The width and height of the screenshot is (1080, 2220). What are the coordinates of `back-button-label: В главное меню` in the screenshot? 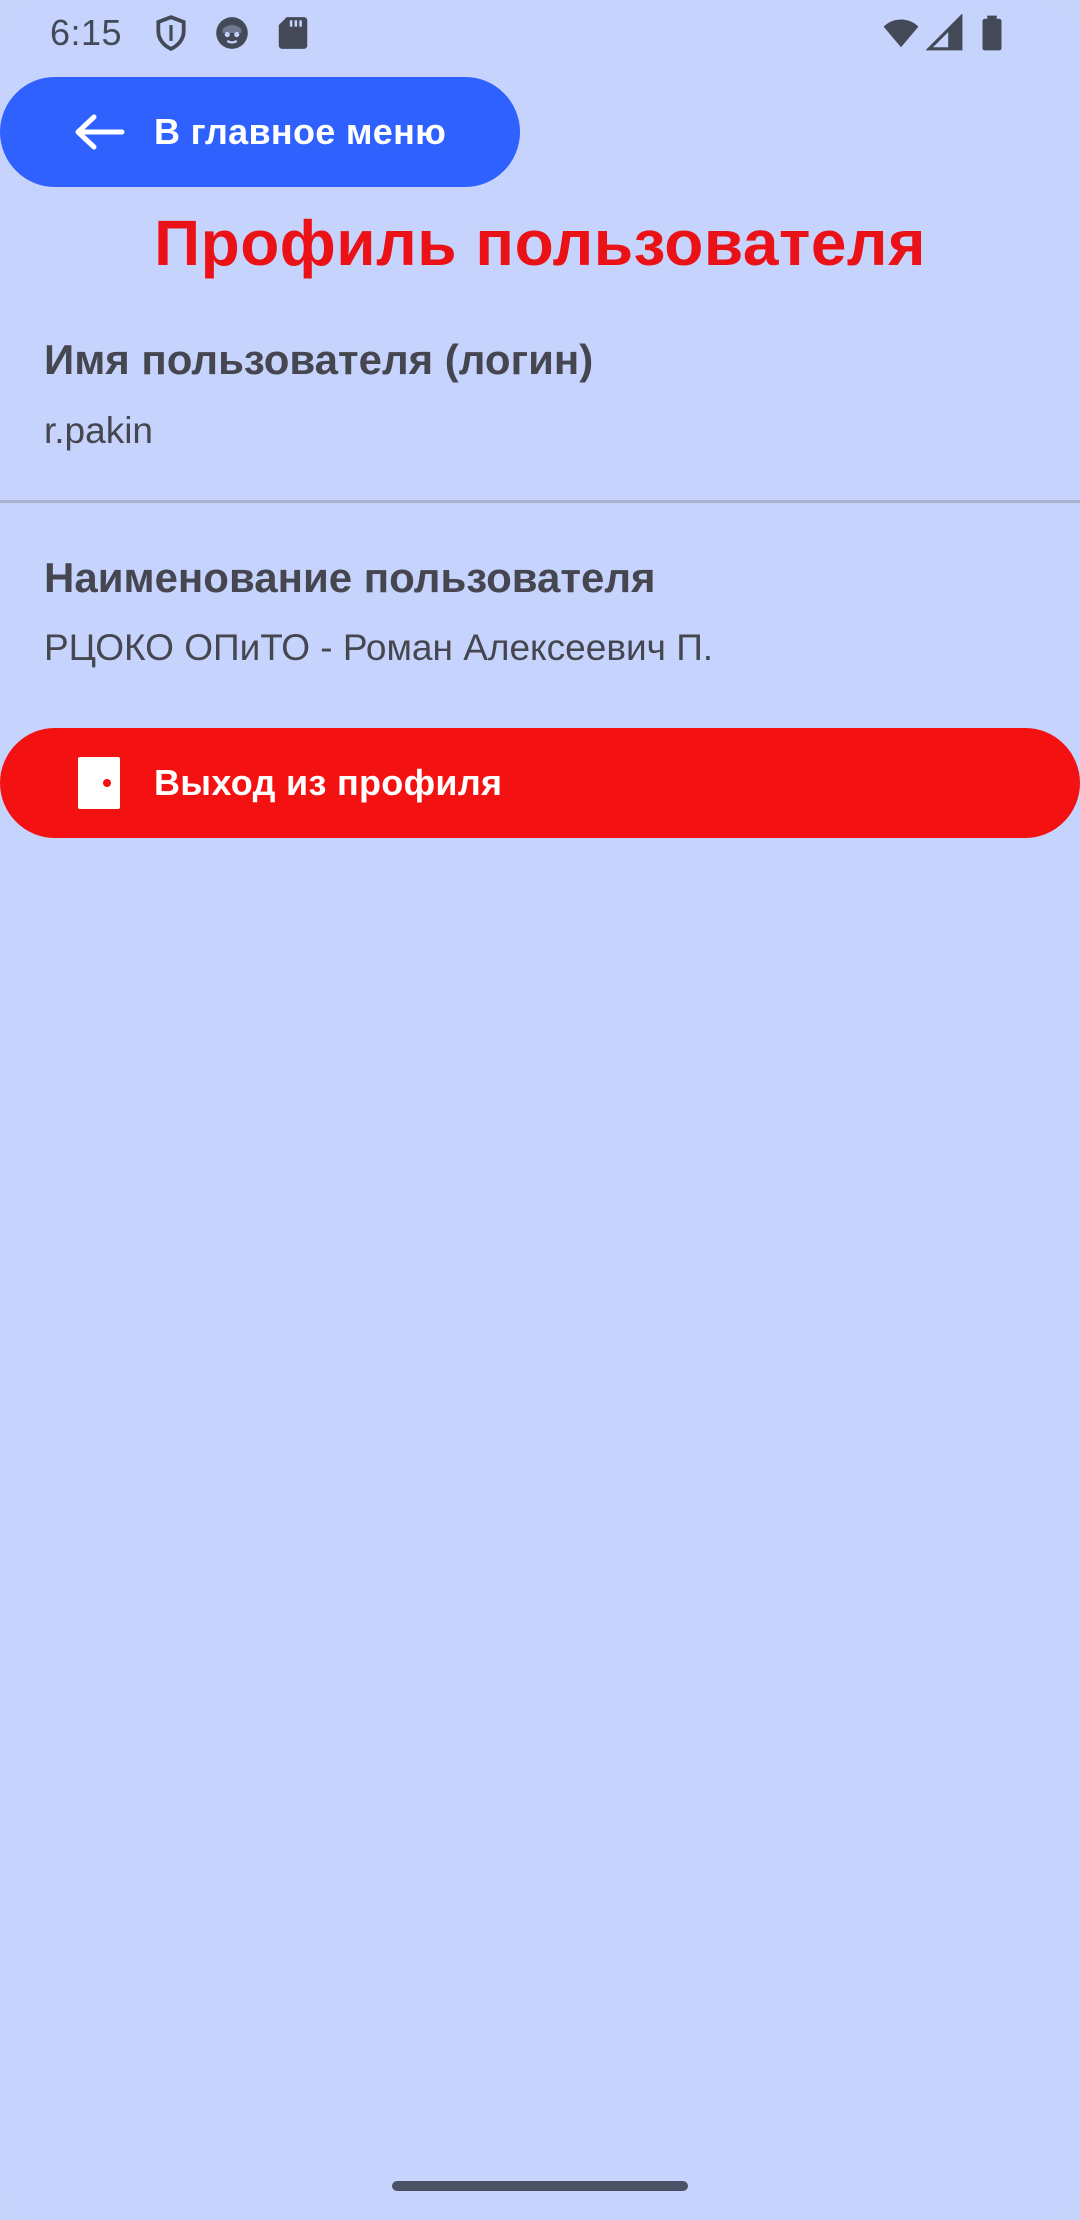 It's located at (300, 131).